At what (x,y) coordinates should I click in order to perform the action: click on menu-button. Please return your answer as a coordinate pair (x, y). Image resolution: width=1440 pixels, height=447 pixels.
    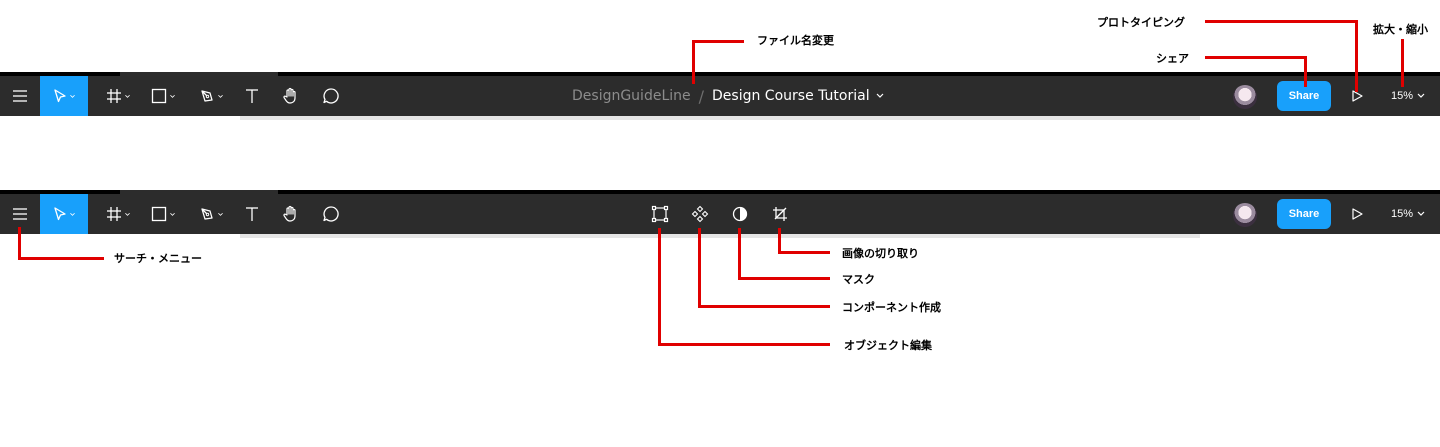
    Looking at the image, I should click on (20, 96).